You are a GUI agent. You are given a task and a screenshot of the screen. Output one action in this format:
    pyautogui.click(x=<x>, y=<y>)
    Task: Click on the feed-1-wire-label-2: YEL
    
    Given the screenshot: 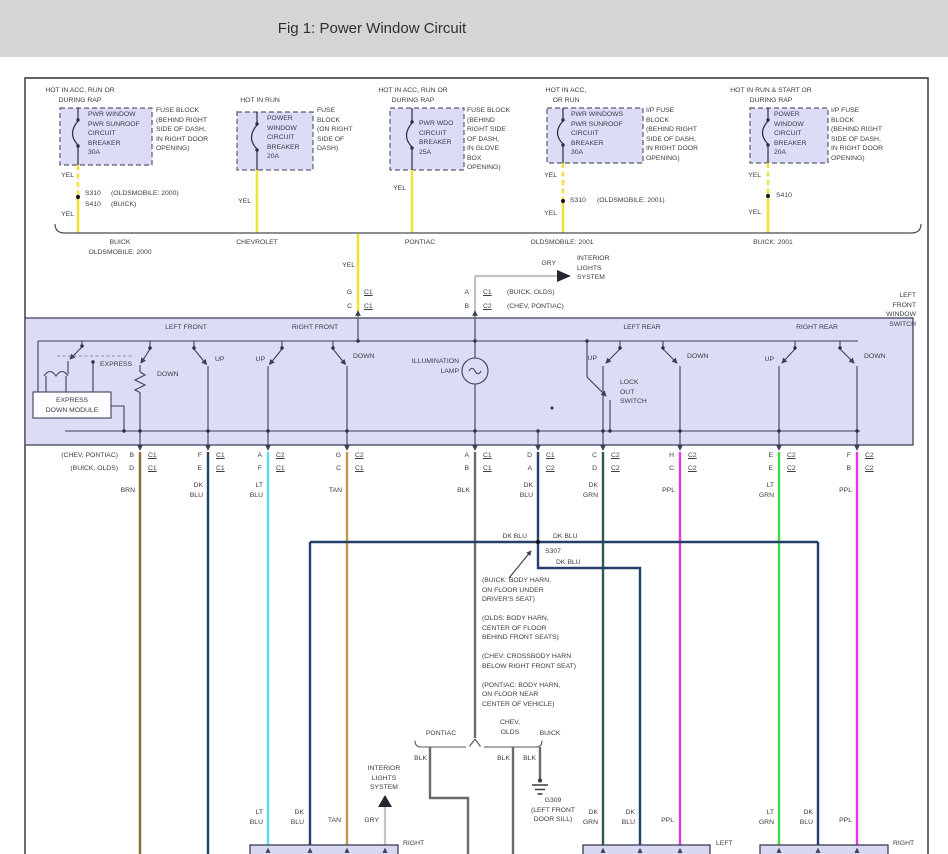 What is the action you would take?
    pyautogui.click(x=67, y=214)
    